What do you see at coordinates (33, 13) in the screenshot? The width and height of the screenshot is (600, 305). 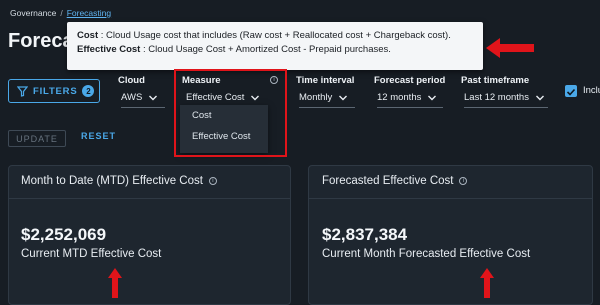 I see `breadcrumb-root: Governance` at bounding box center [33, 13].